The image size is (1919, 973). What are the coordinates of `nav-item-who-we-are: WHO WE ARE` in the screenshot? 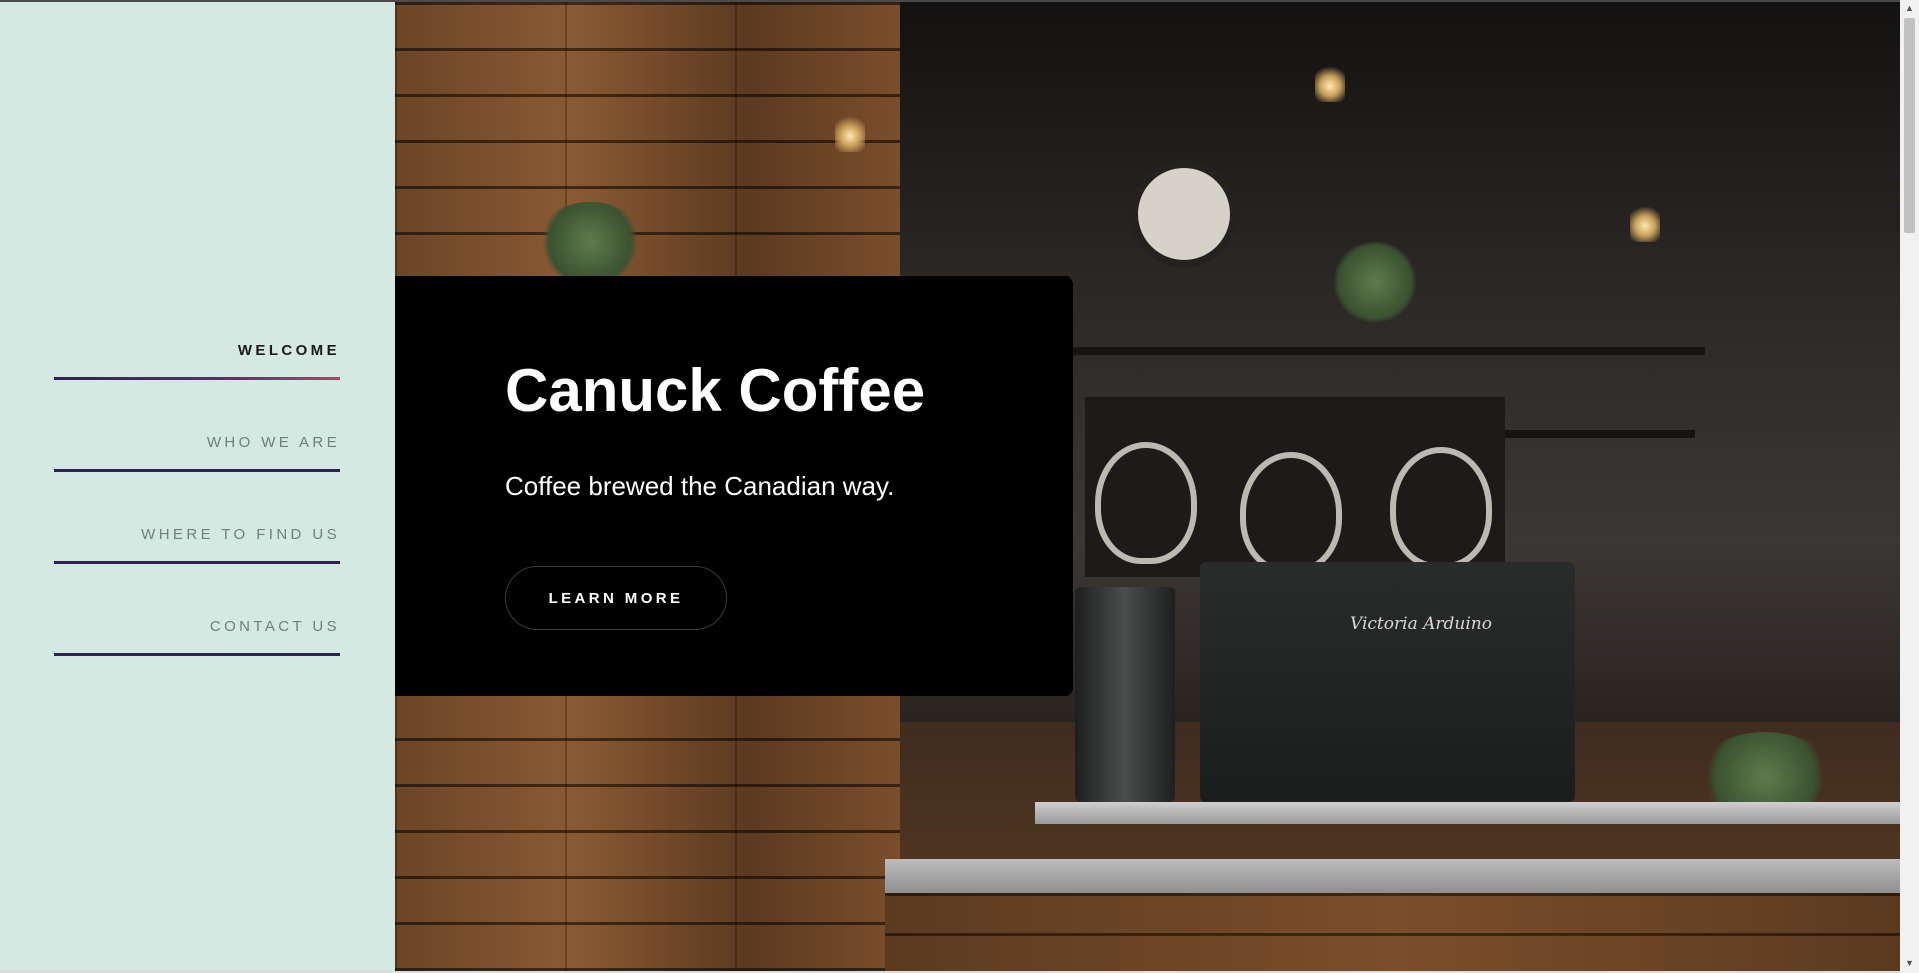 It's located at (197, 466).